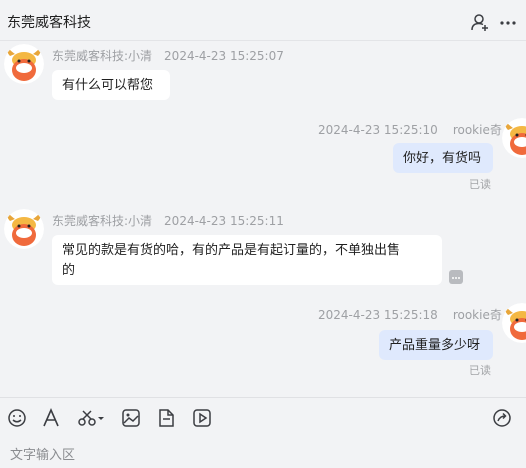 Image resolution: width=526 pixels, height=468 pixels. I want to click on message-input-placeholder: 文字输入区, so click(42, 453).